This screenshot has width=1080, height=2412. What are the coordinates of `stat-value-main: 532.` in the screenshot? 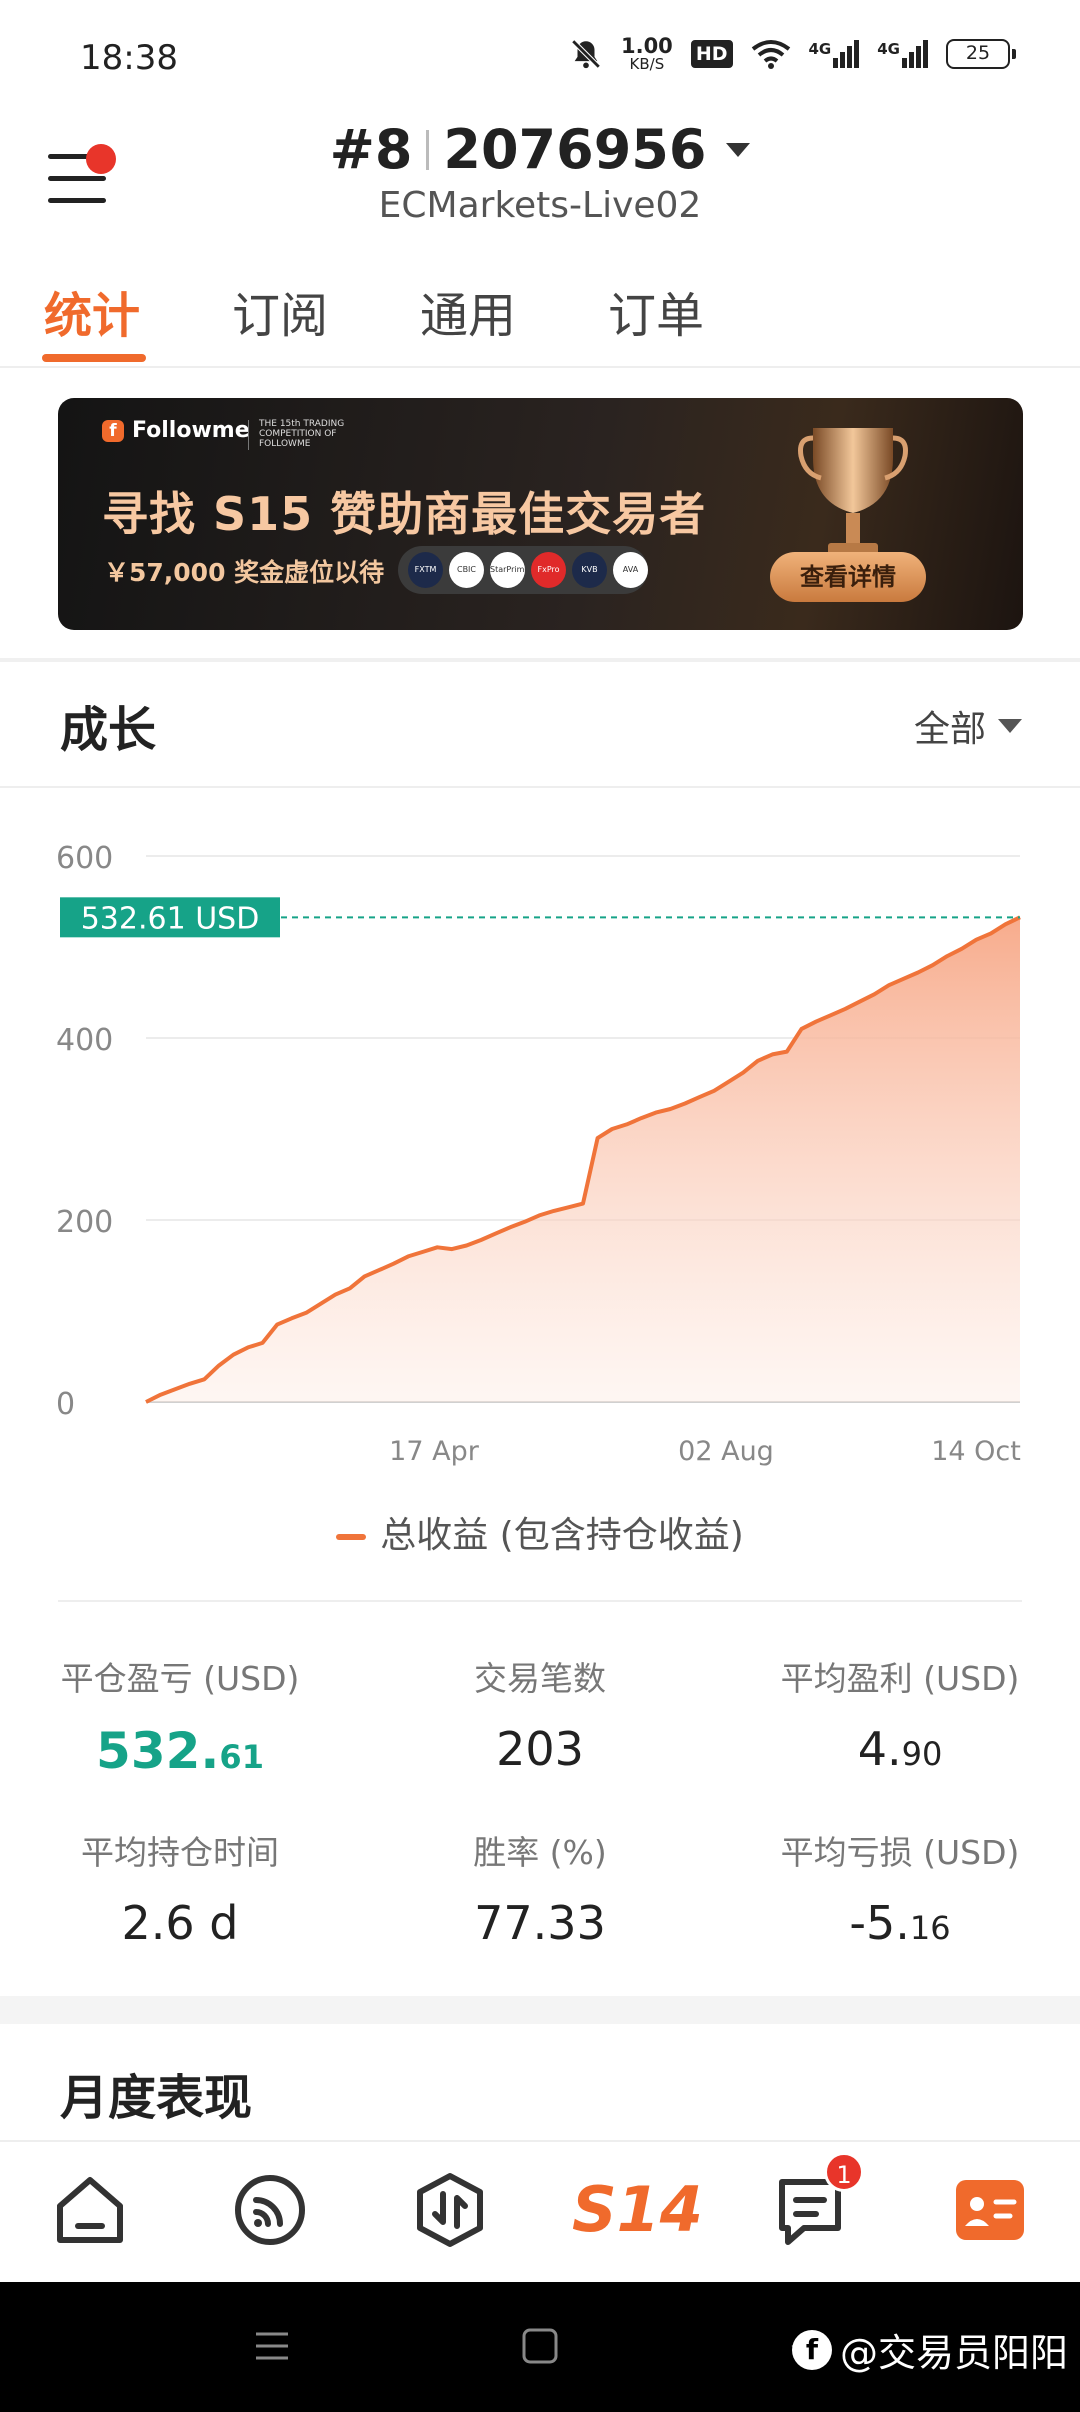 It's located at (158, 1751).